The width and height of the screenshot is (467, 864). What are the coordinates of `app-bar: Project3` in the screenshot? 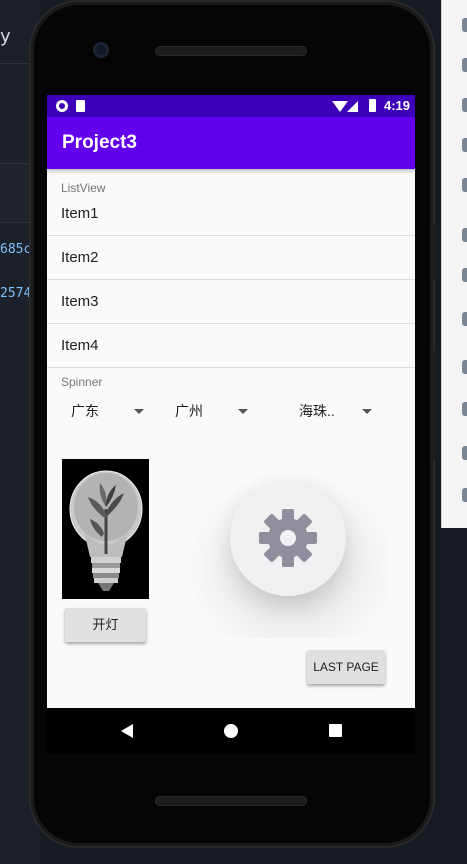 It's located at (231, 143).